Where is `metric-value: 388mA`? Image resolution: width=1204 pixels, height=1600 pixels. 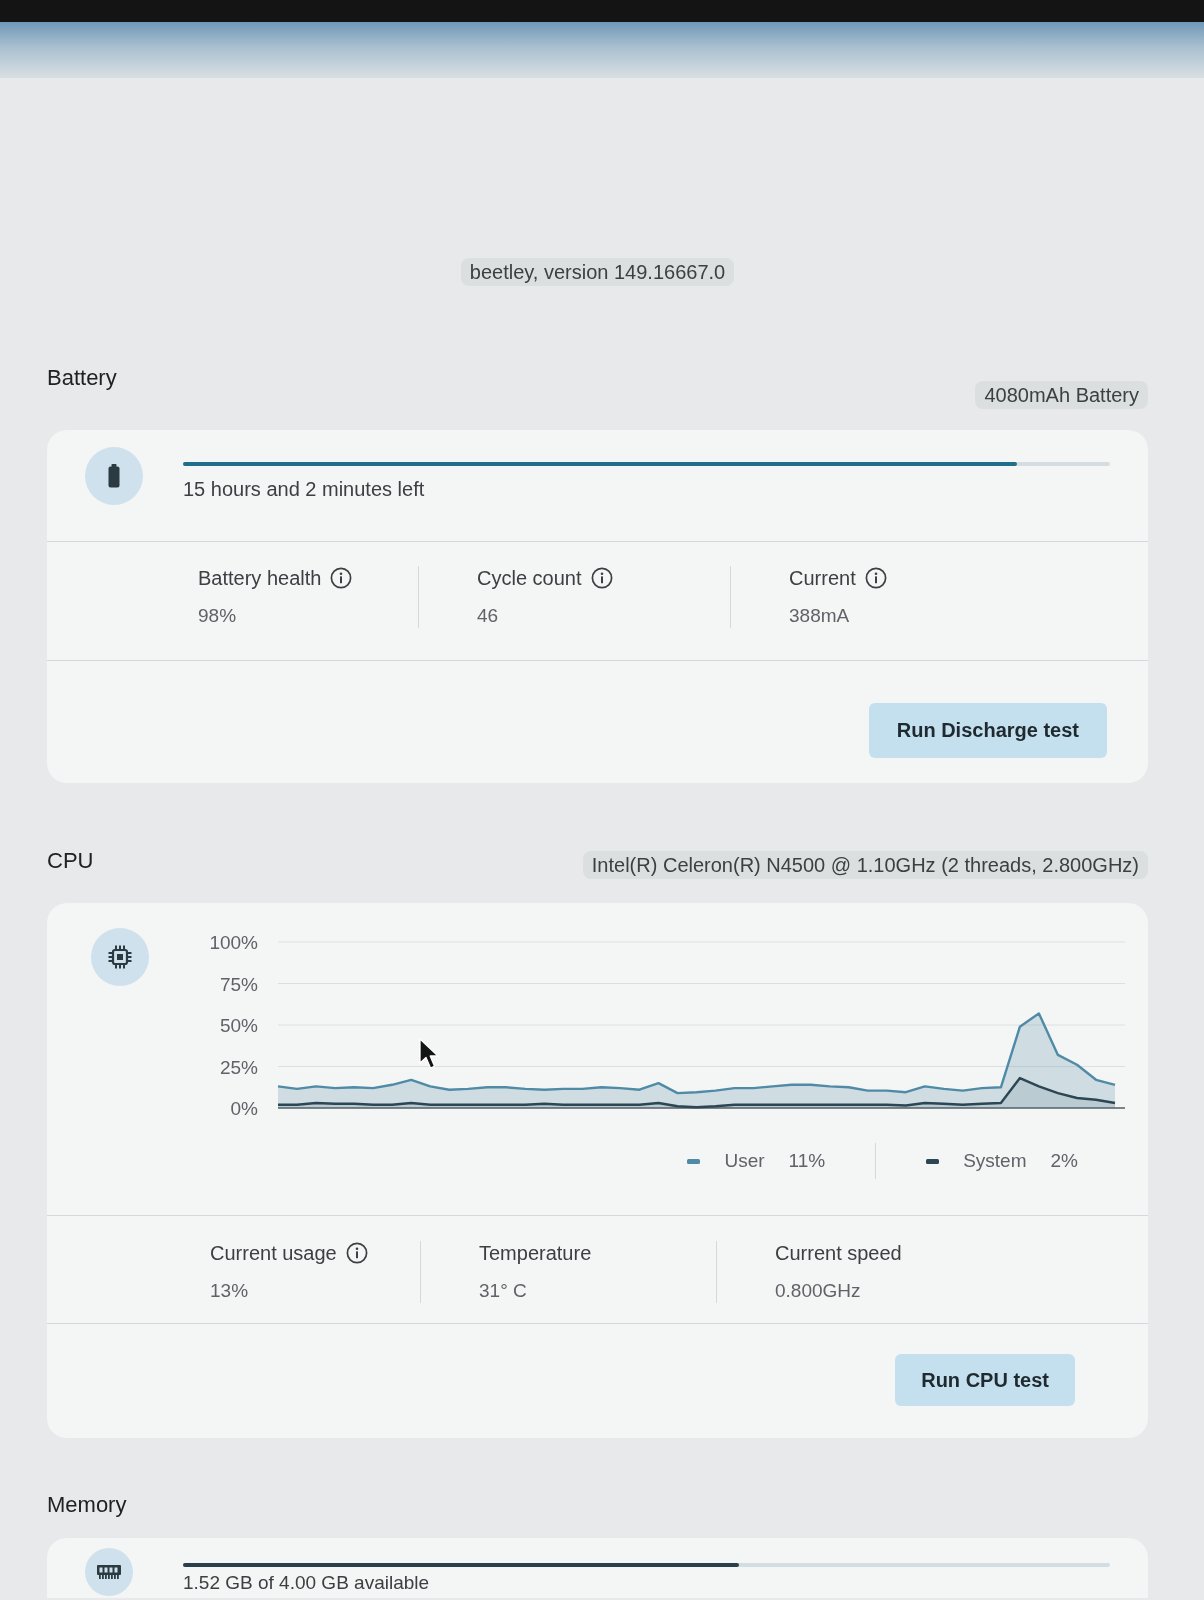
metric-value: 388mA is located at coordinates (819, 616).